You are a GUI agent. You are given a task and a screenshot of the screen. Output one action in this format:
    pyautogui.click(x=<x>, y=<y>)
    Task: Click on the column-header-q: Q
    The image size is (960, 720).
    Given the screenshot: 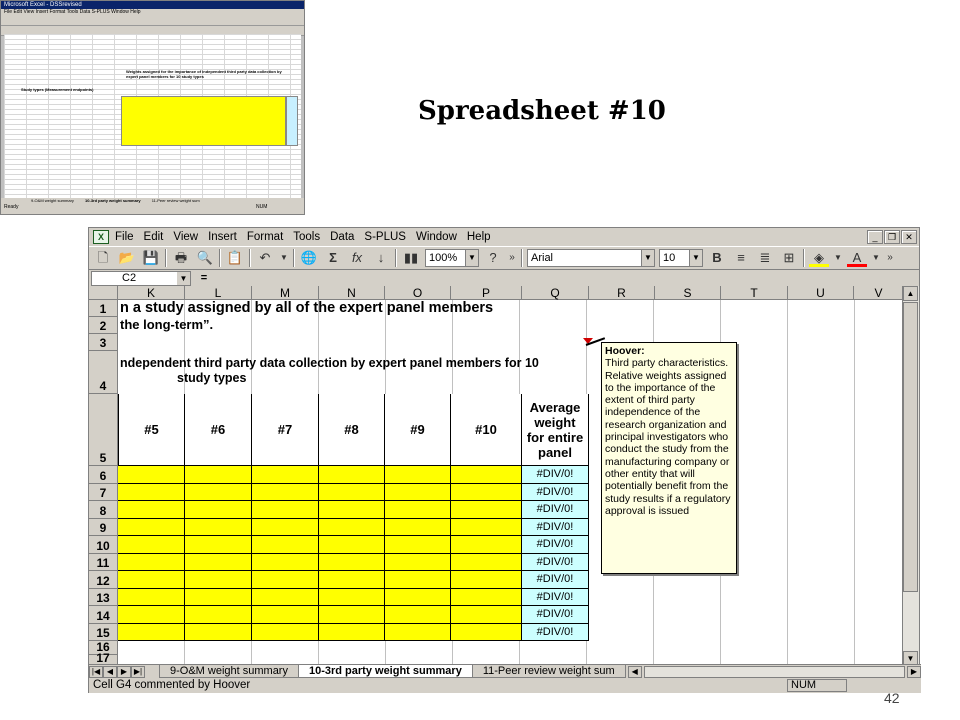 What is the action you would take?
    pyautogui.click(x=555, y=293)
    